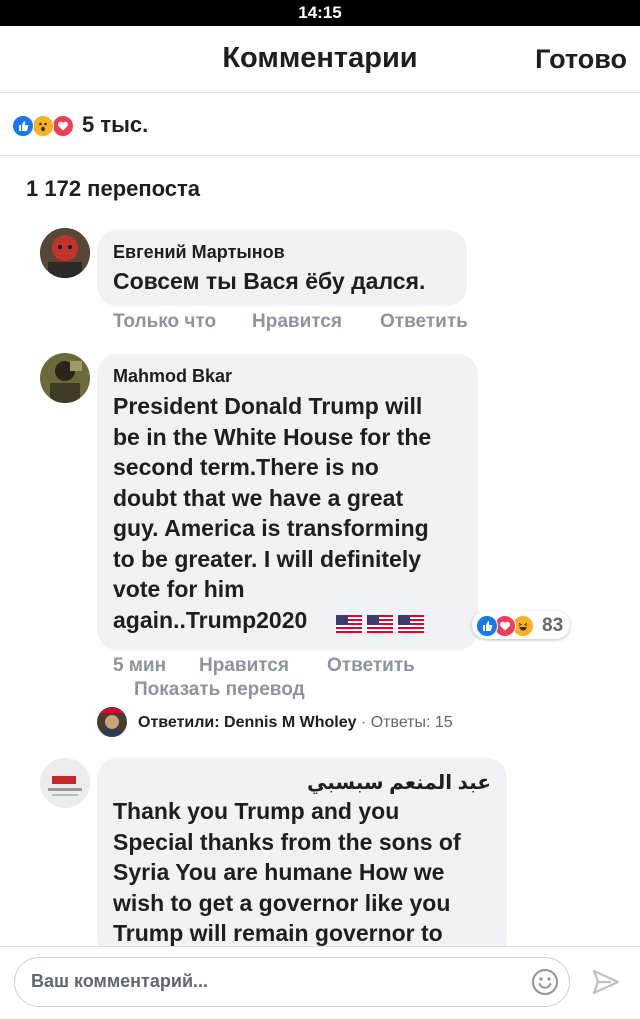 This screenshot has width=640, height=1019. Describe the element at coordinates (113, 189) in the screenshot. I see `shares-count: 1 172 перепоста` at that location.